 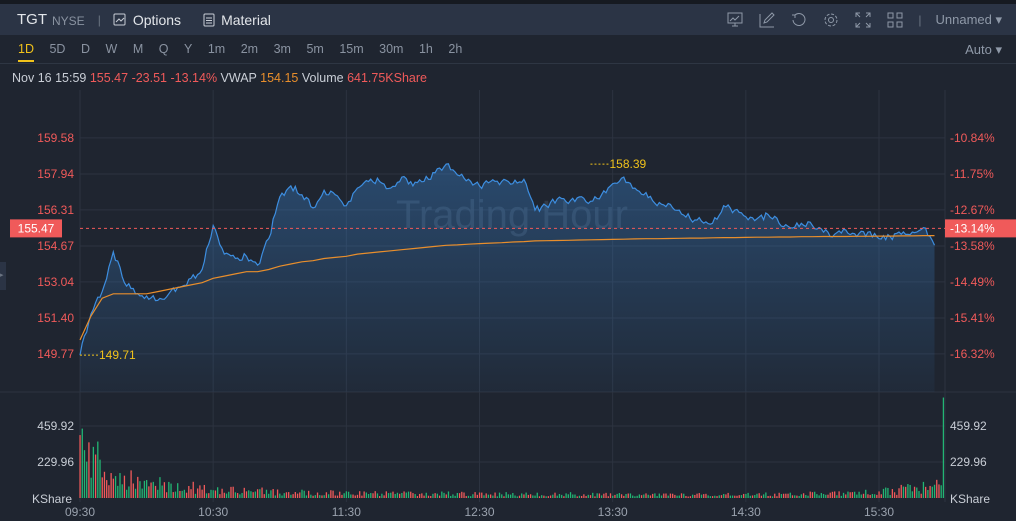 I want to click on header-bar: TGT NYSE | Options Material | Unnamed ▾, so click(x=508, y=19).